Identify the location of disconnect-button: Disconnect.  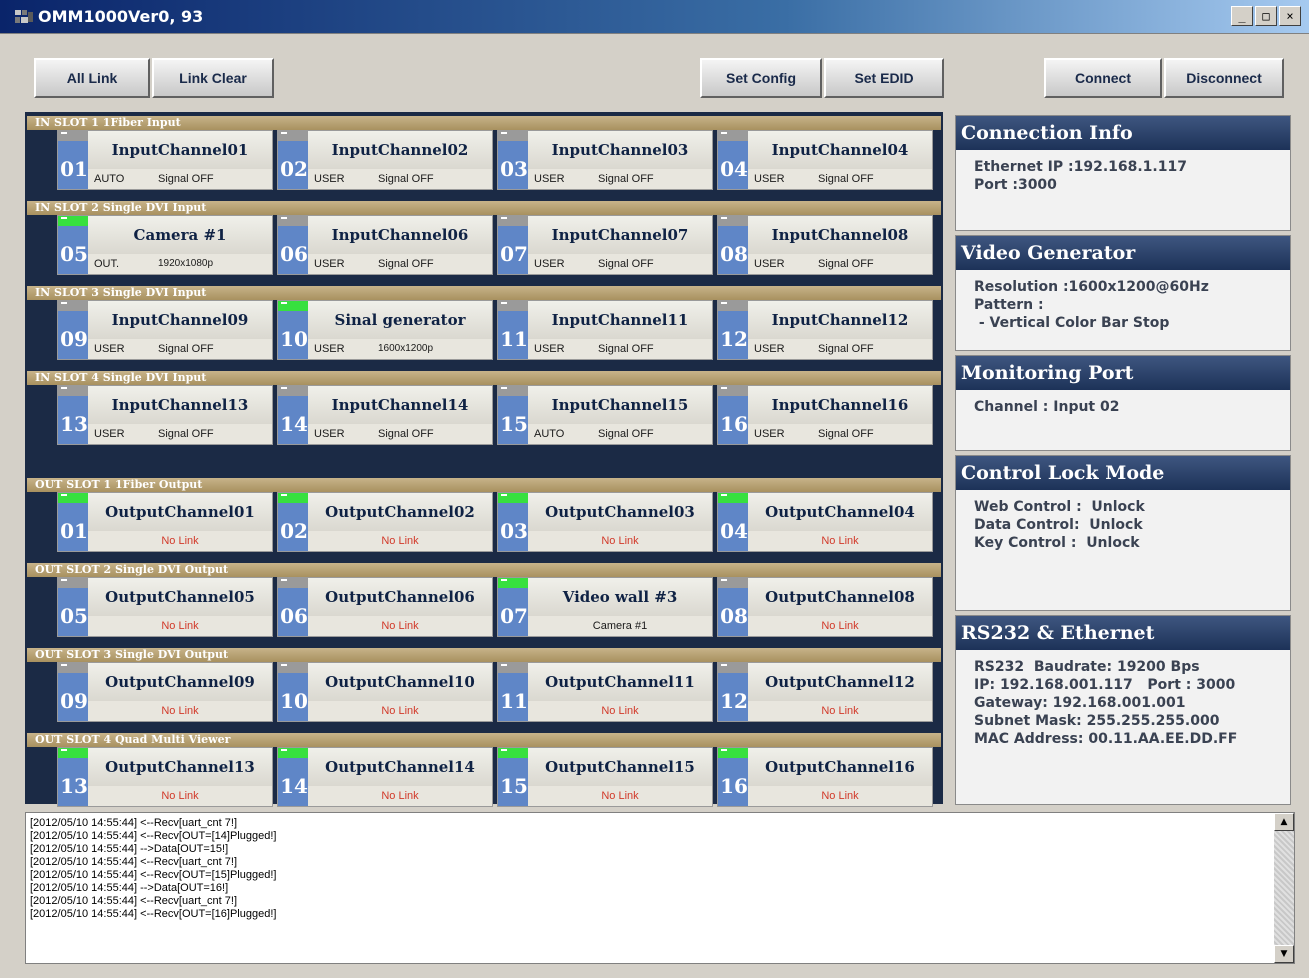
(1224, 78).